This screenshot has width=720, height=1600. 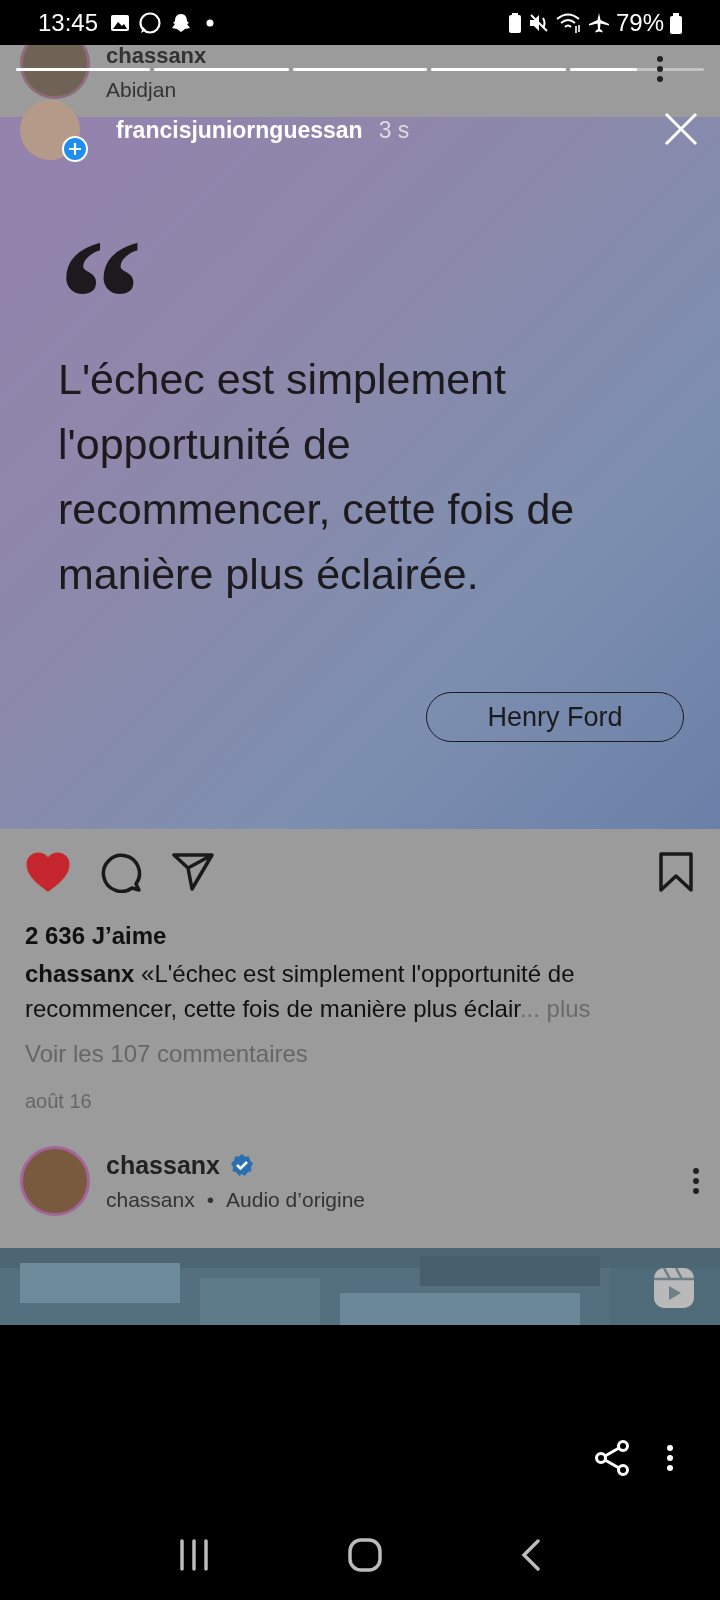 What do you see at coordinates (568, 22) in the screenshot?
I see `wifi-icon` at bounding box center [568, 22].